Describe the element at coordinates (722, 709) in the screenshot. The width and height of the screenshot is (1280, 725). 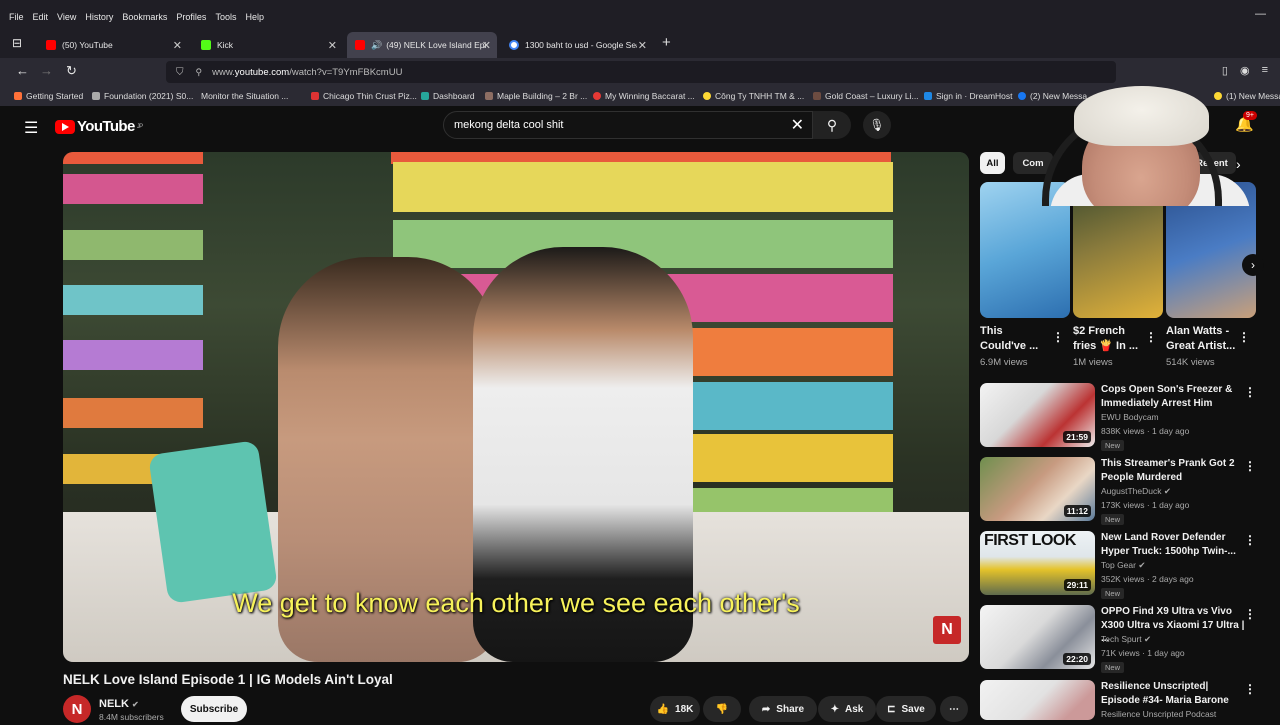
I see `dislike-button: 👎` at that location.